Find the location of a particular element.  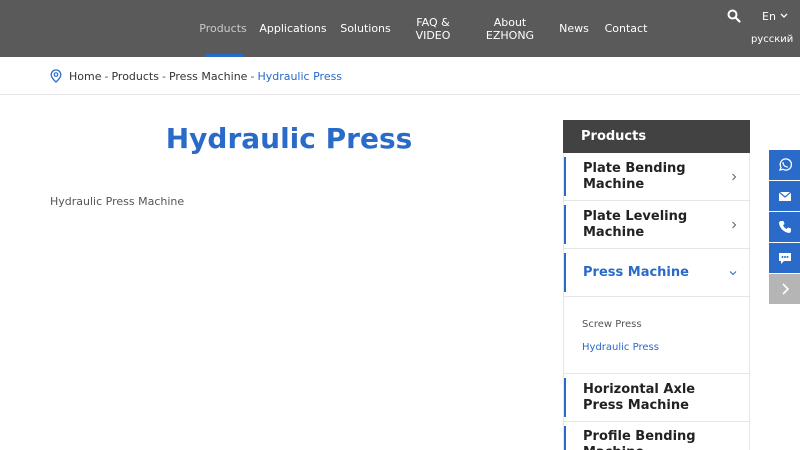

phone-button is located at coordinates (784, 227).